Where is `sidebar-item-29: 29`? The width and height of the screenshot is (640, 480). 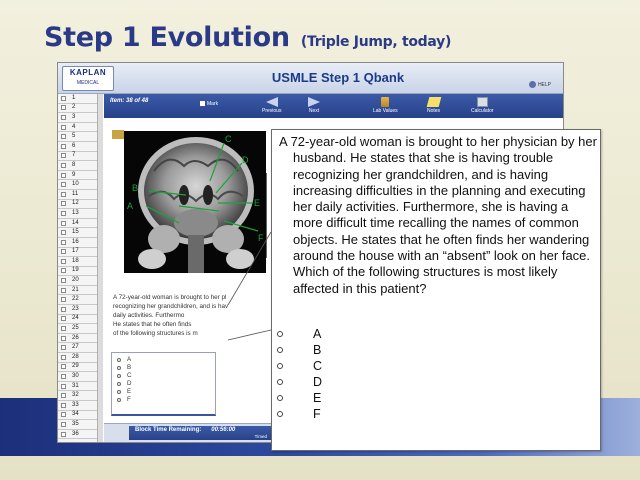 sidebar-item-29: 29 is located at coordinates (80, 368).